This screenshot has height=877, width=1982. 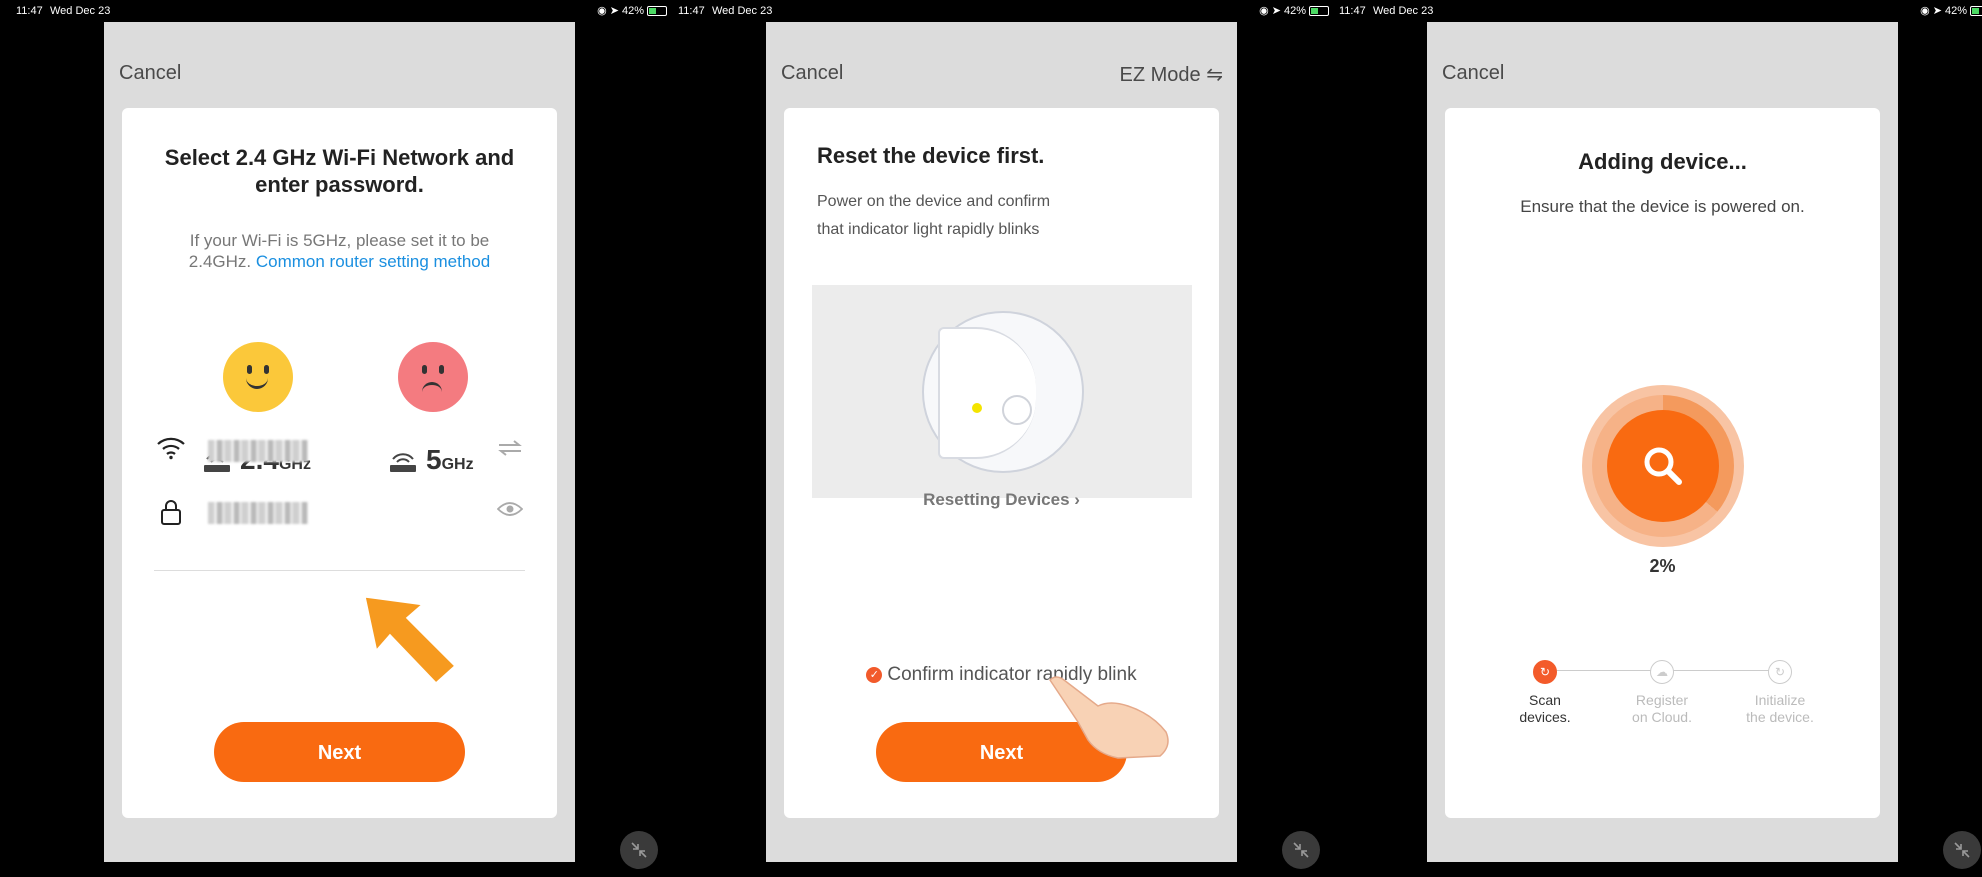 I want to click on checkmark-icon: ✓, so click(x=874, y=674).